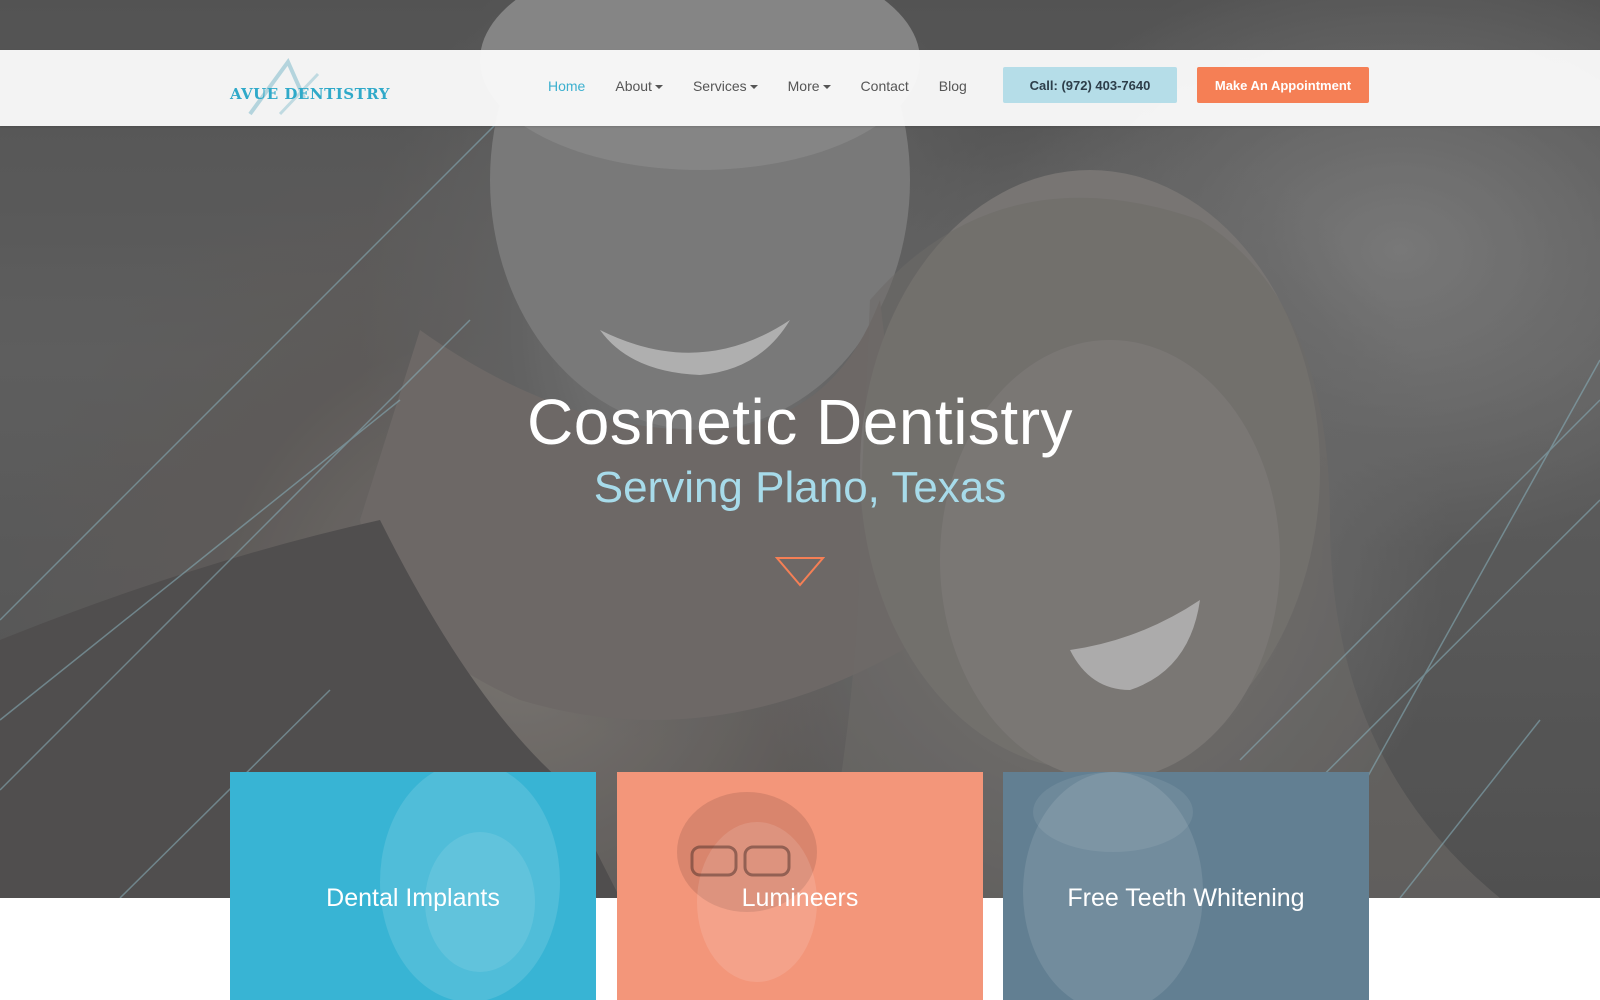 The image size is (1600, 1000). I want to click on card-label: Dental Implants, so click(413, 898).